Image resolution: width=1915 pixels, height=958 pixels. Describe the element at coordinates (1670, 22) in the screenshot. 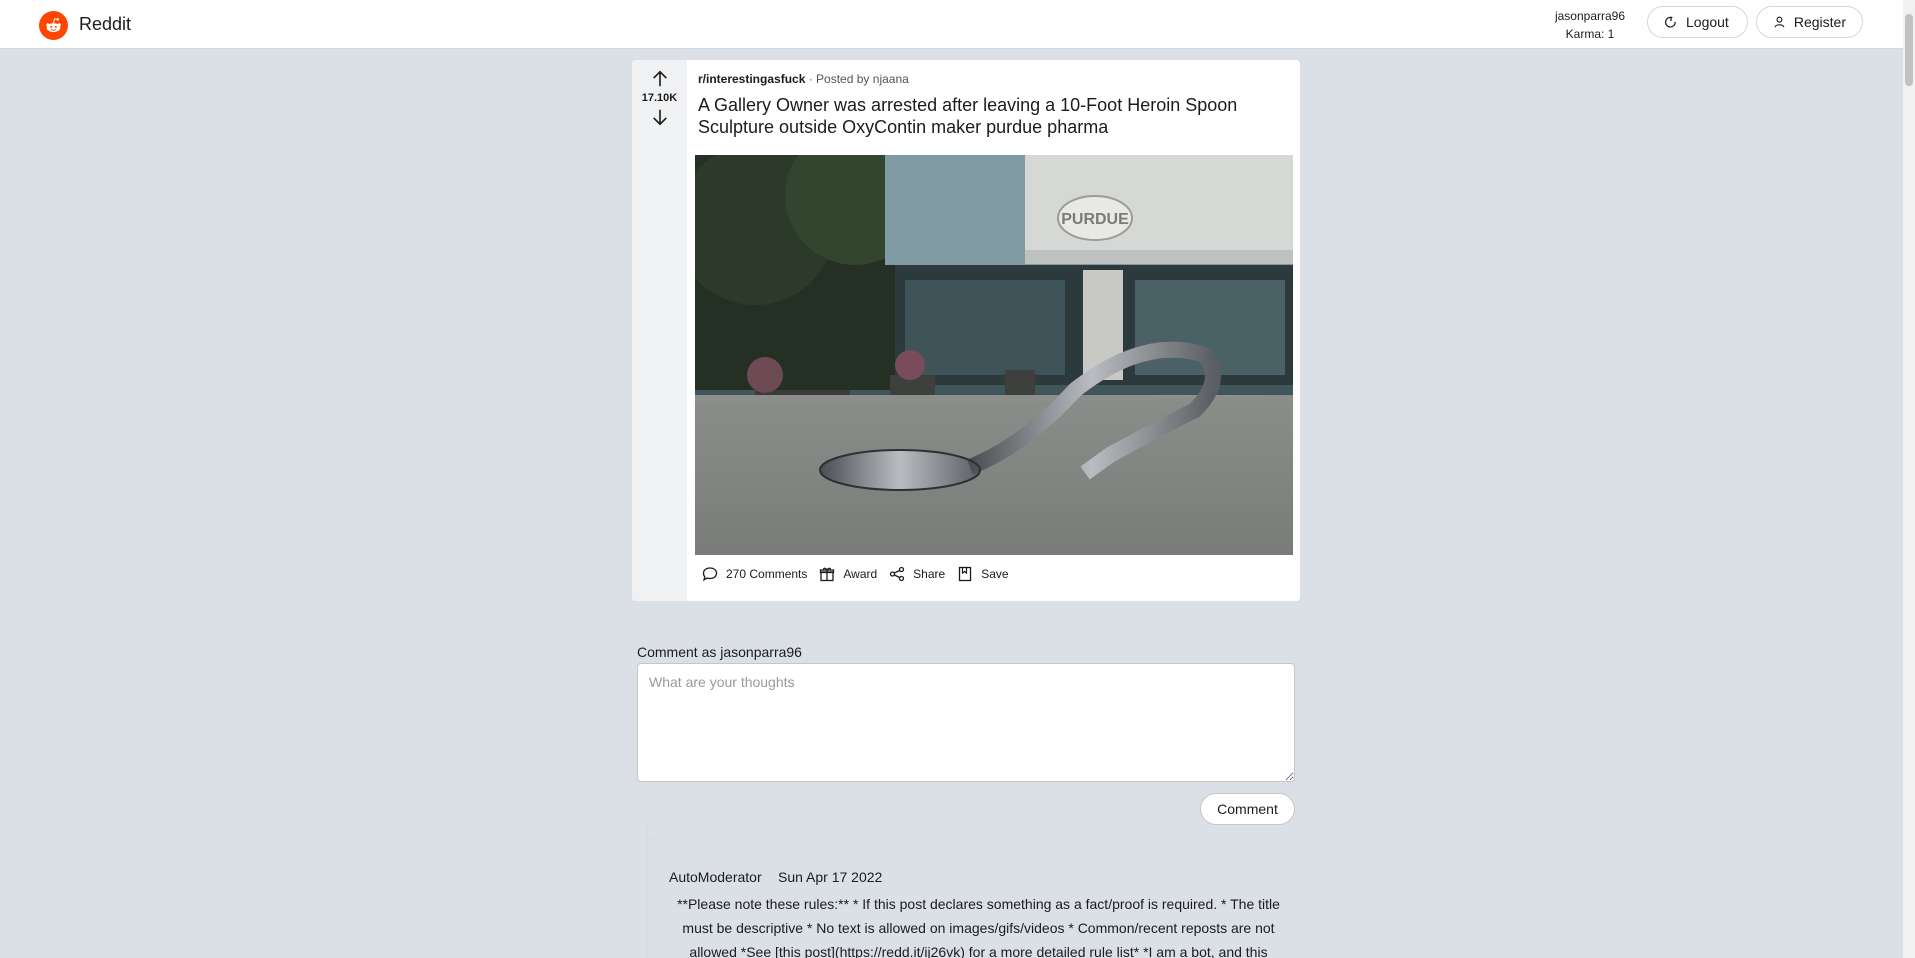

I see `logout-icon` at that location.